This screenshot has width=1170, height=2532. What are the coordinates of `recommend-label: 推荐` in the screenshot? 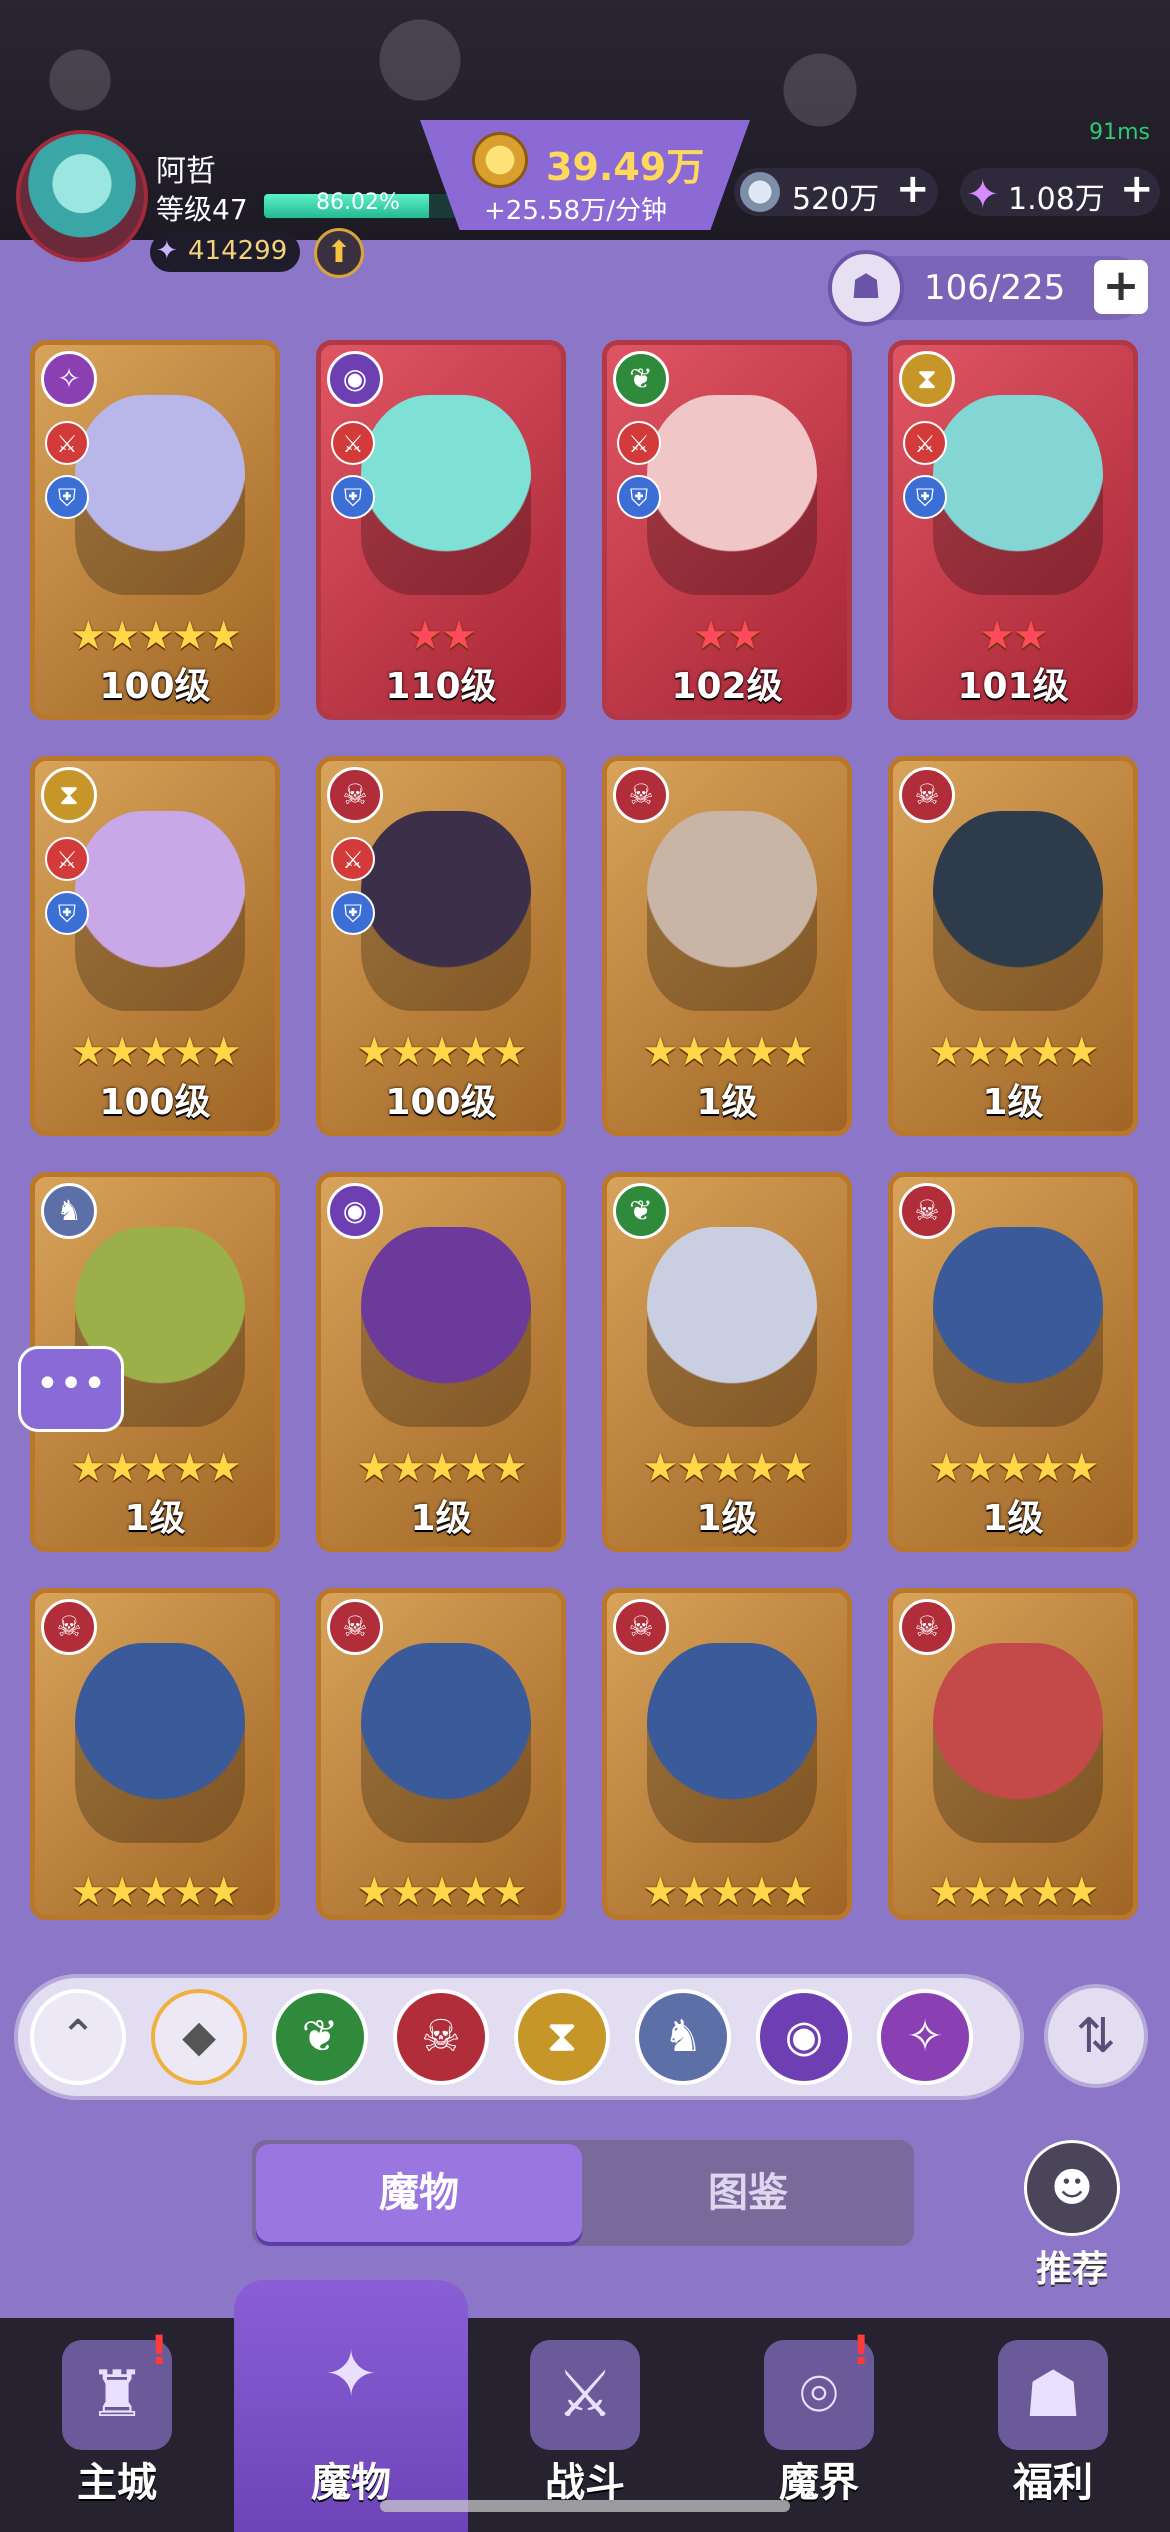 It's located at (1072, 2266).